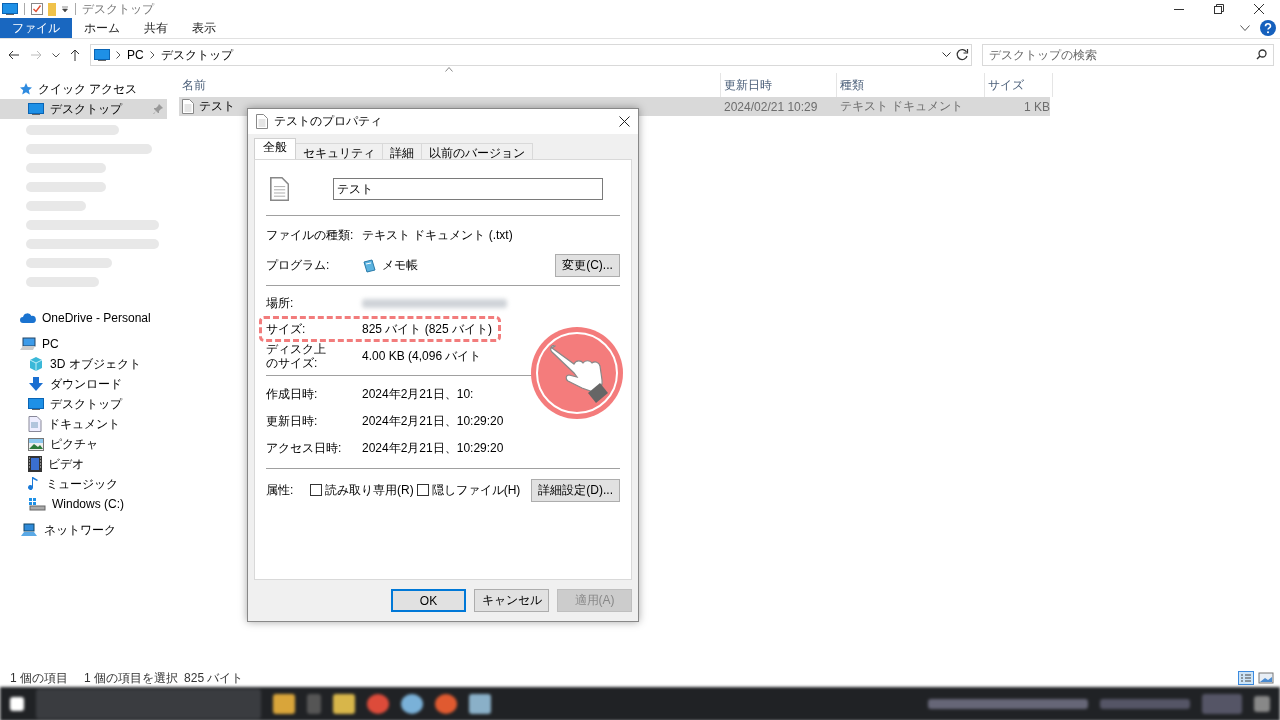 The image size is (1280, 720). What do you see at coordinates (402, 151) in the screenshot?
I see `dialog-tab: 詳細` at bounding box center [402, 151].